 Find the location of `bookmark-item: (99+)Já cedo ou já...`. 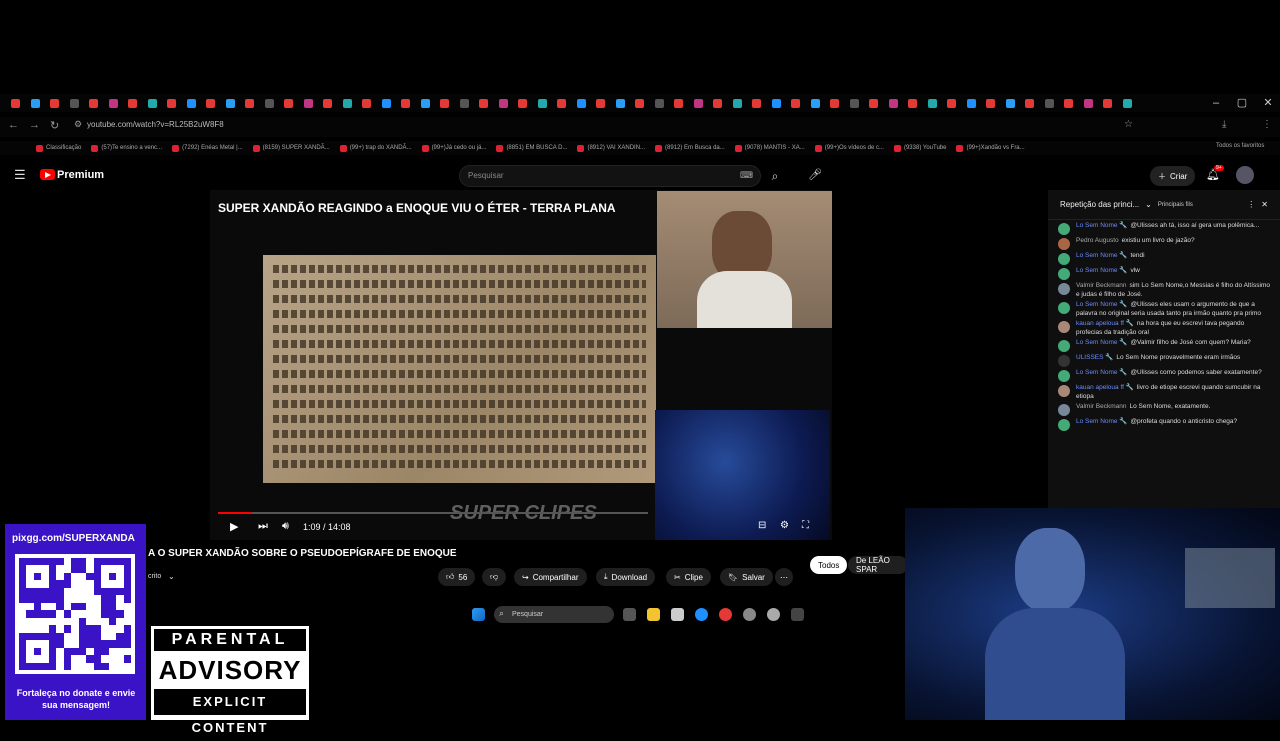

bookmark-item: (99+)Já cedo ou já... is located at coordinates (453, 148).